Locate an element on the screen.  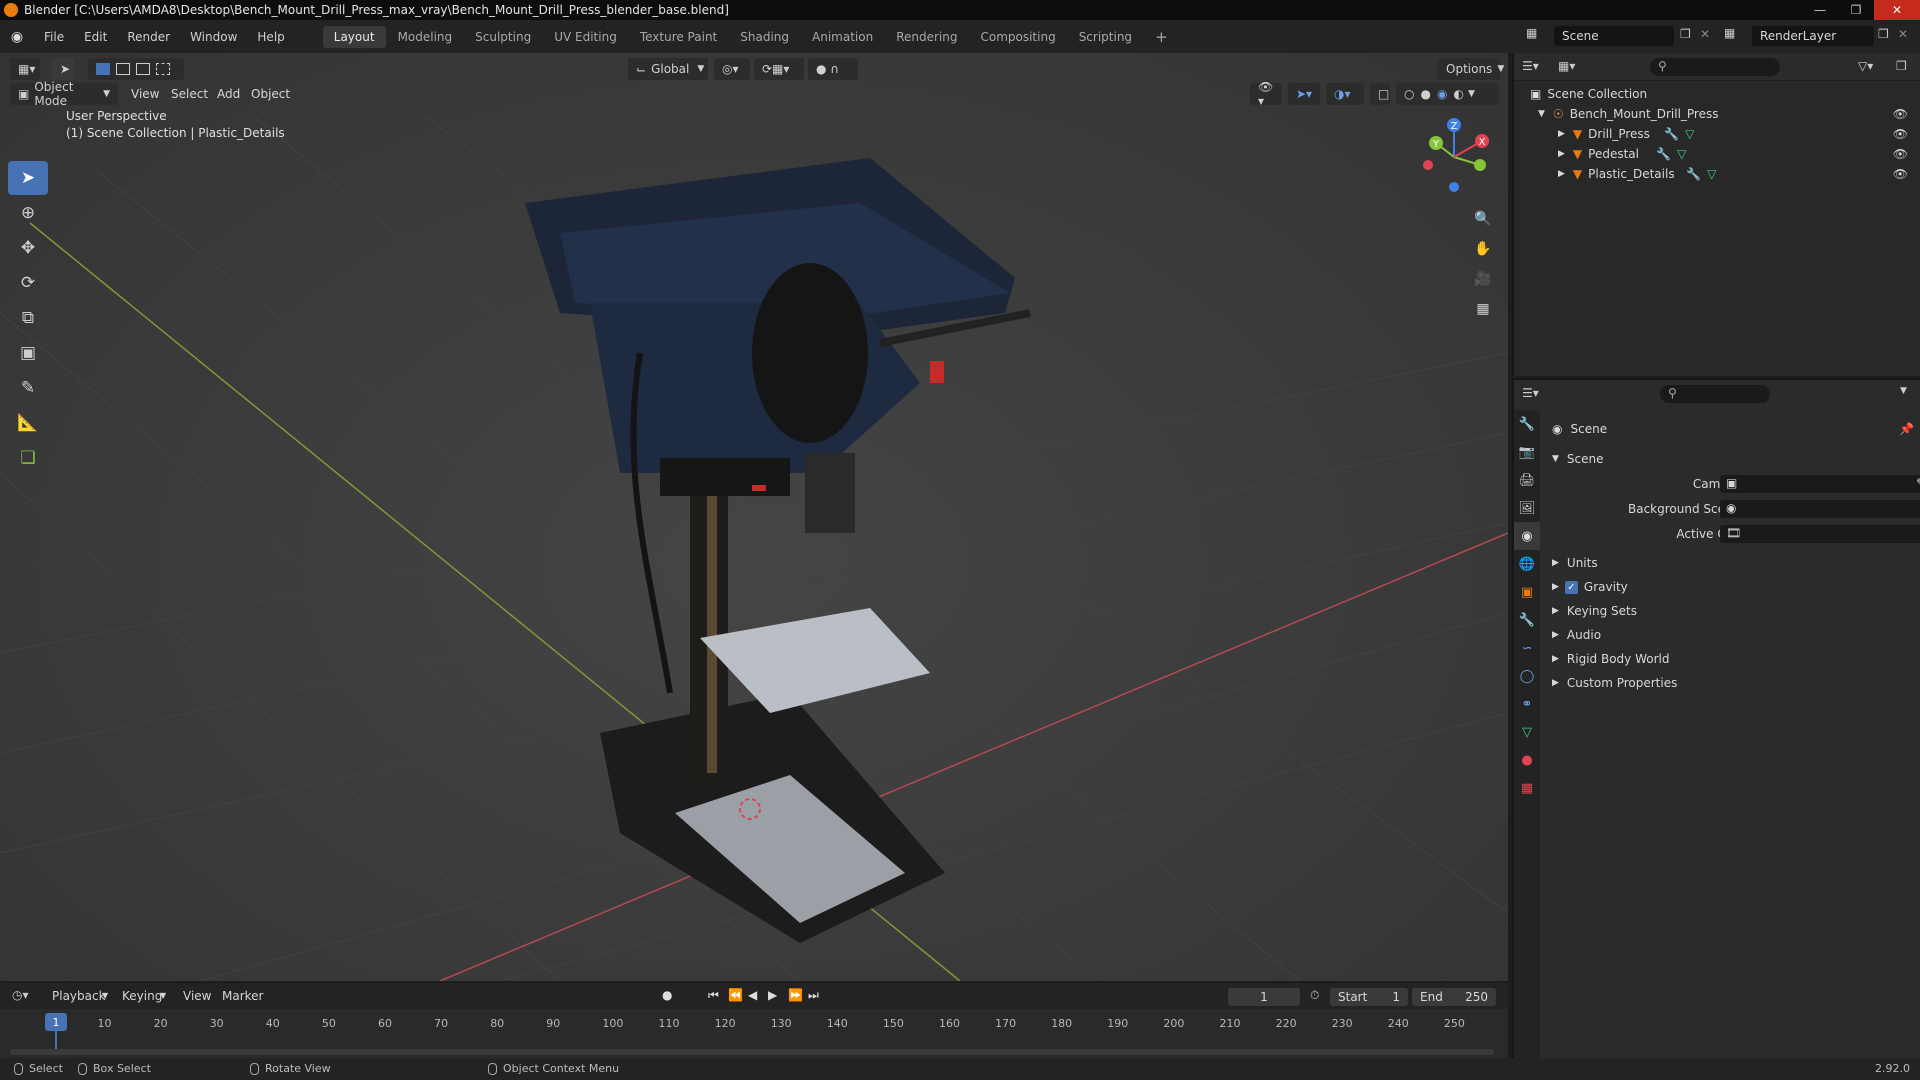
measure-tool-icon: 📐 is located at coordinates (28, 423).